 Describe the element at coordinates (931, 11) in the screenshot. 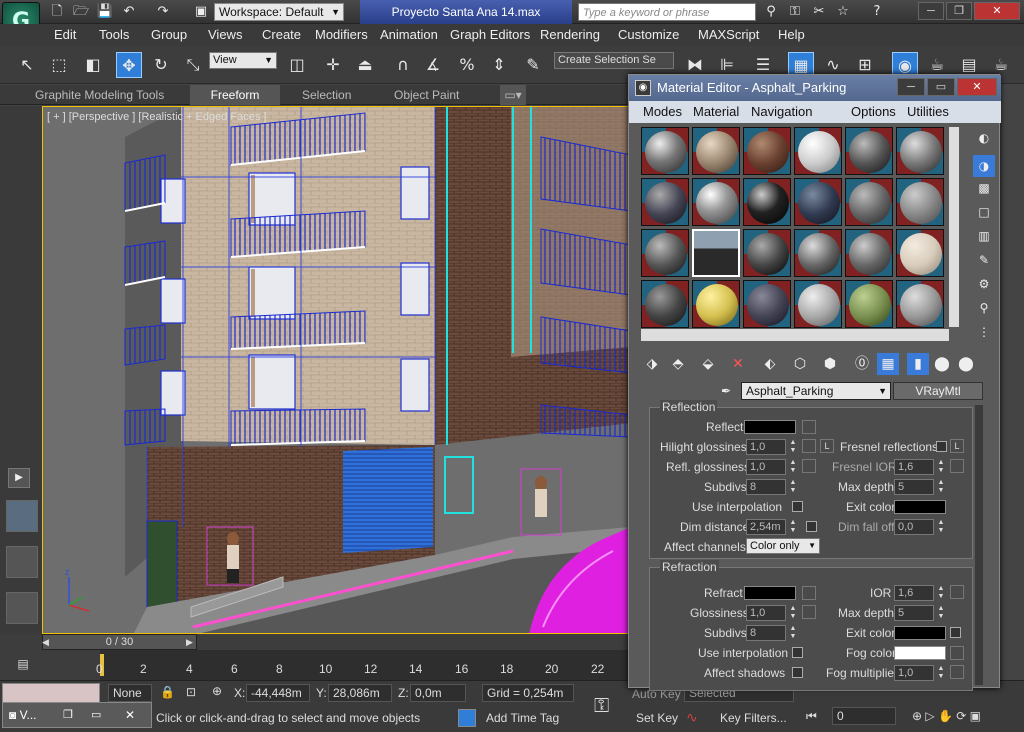

I see `minimize-button: ─` at that location.